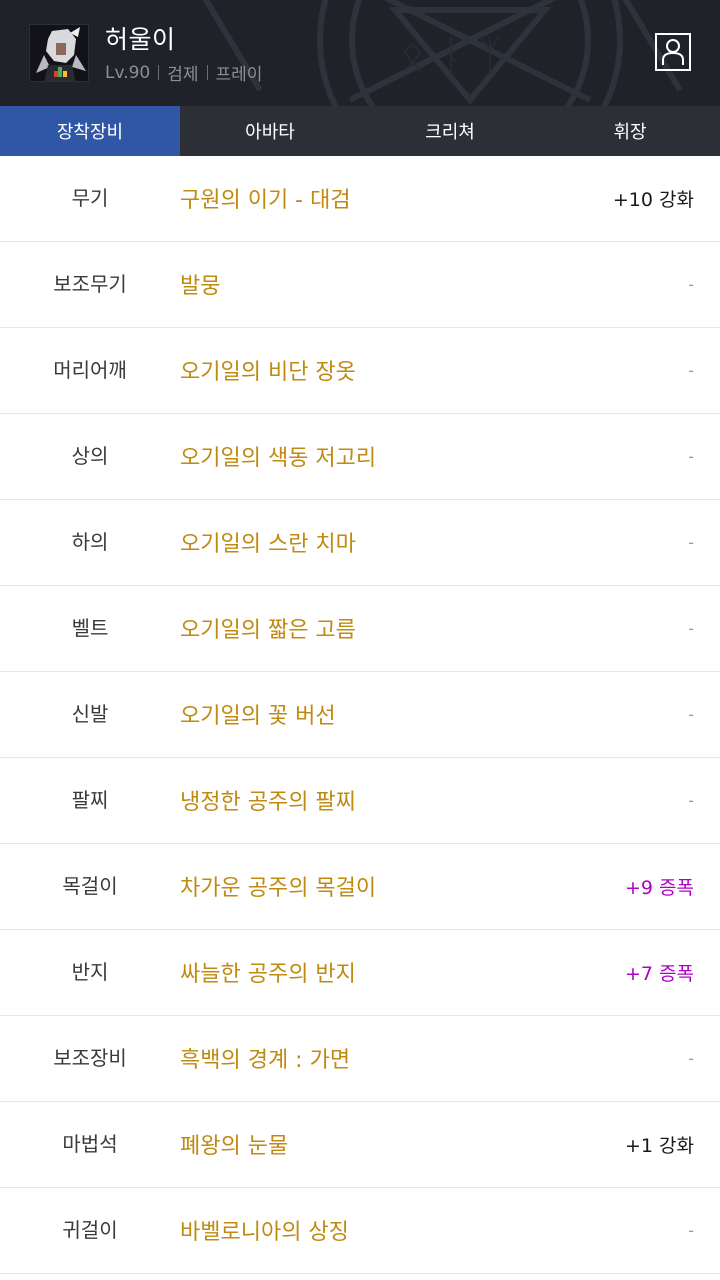 The image size is (720, 1280). Describe the element at coordinates (360, 973) in the screenshot. I see `equipment-row: 반지 싸늘한 공주의 반지 +7 증폭` at that location.